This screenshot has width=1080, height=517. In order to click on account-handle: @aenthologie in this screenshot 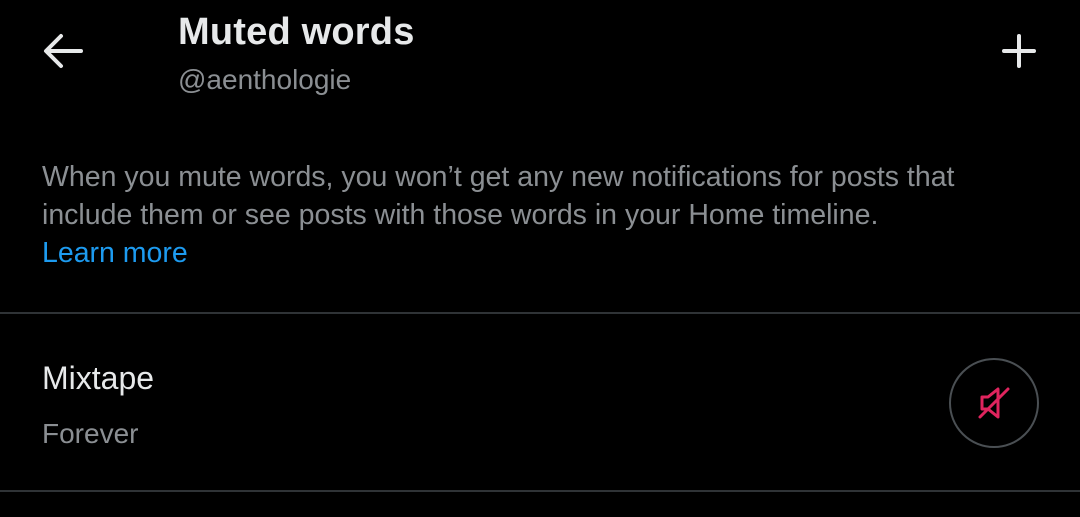, I will do `click(265, 79)`.